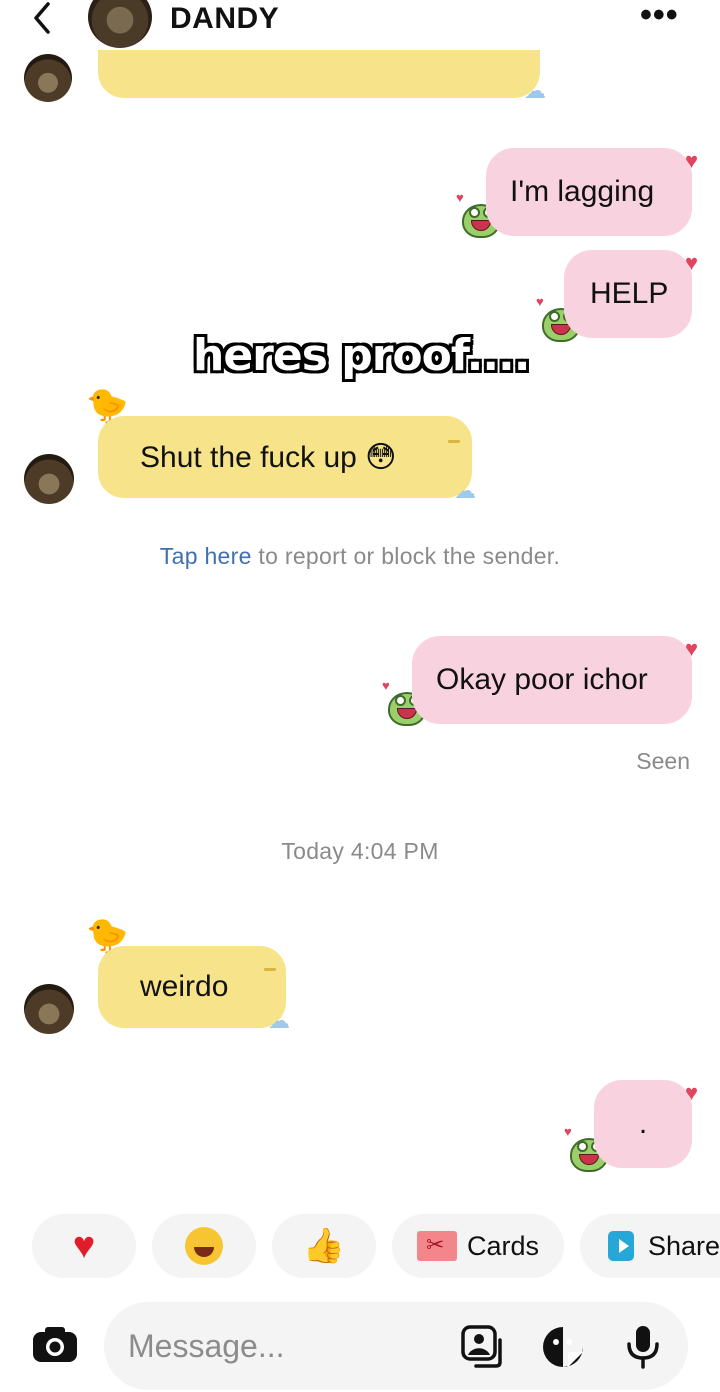  I want to click on message-composer, so click(396, 1346).